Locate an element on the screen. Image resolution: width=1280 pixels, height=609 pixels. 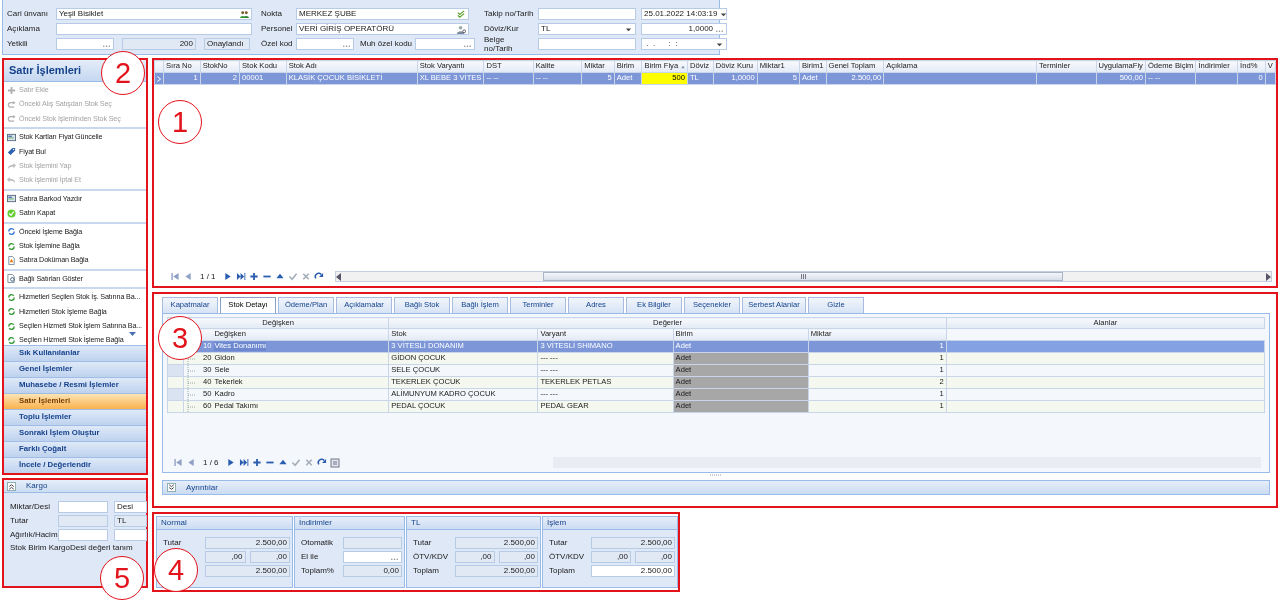
tag-icon is located at coordinates (11, 152).